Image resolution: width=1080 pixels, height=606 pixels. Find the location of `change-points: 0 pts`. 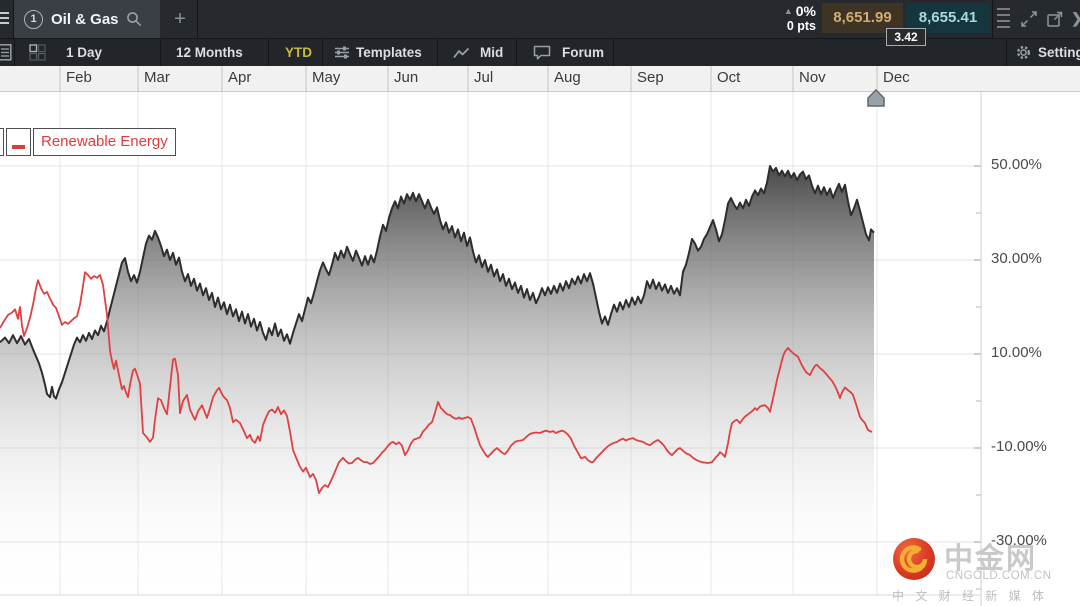

change-points: 0 pts is located at coordinates (801, 26).